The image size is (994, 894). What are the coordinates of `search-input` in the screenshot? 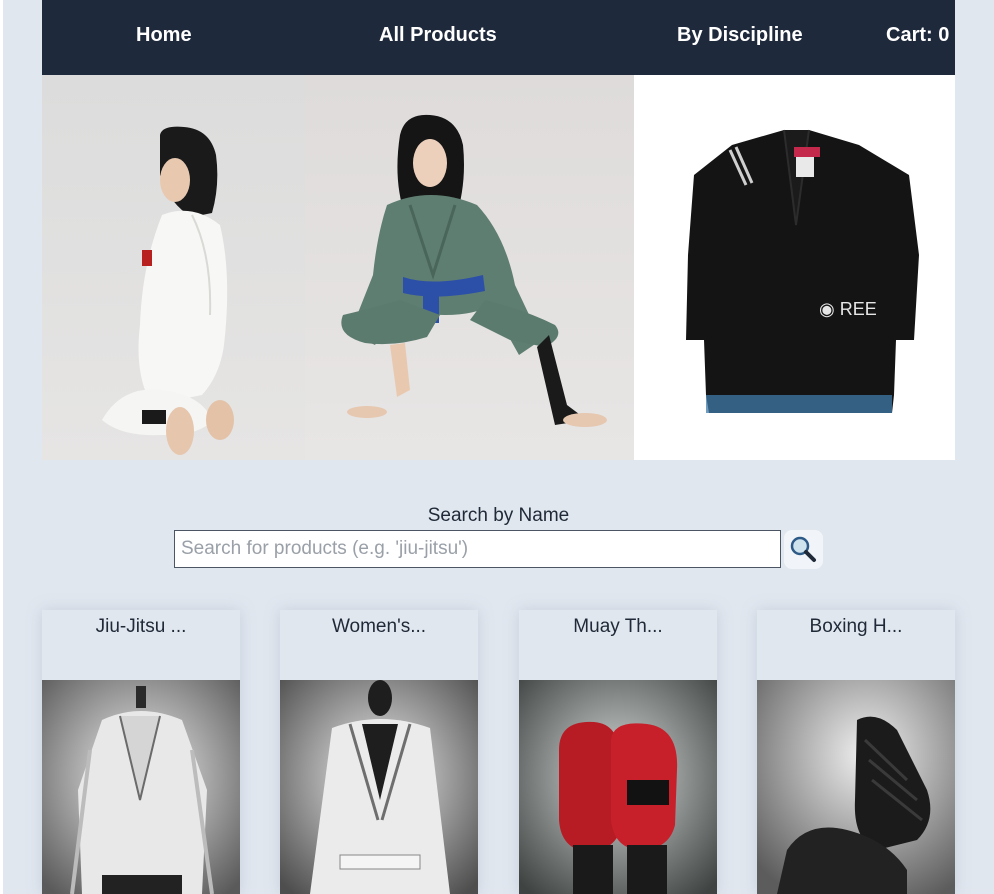 It's located at (477, 549).